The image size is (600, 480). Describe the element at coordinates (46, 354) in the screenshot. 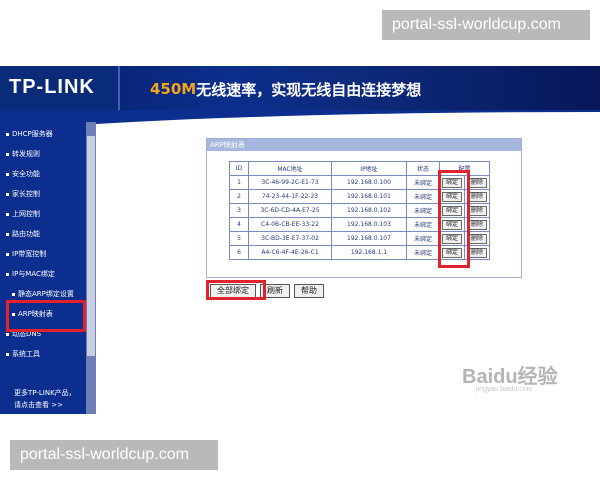

I see `sidebar-item-system: 系统工具` at that location.